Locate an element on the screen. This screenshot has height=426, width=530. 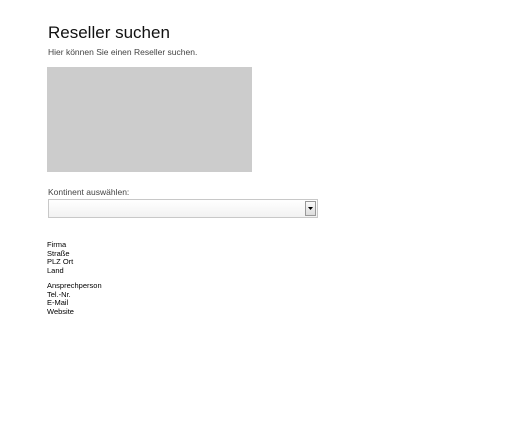
map-area is located at coordinates (149, 119).